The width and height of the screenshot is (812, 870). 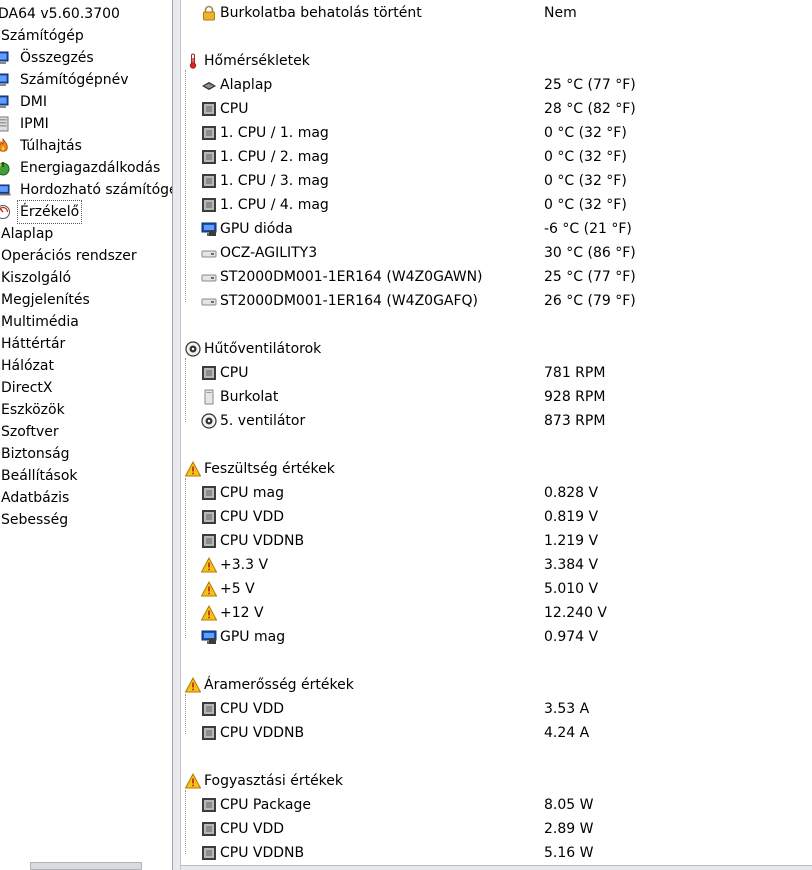 What do you see at coordinates (5, 190) in the screenshot?
I see `laptop-icon` at bounding box center [5, 190].